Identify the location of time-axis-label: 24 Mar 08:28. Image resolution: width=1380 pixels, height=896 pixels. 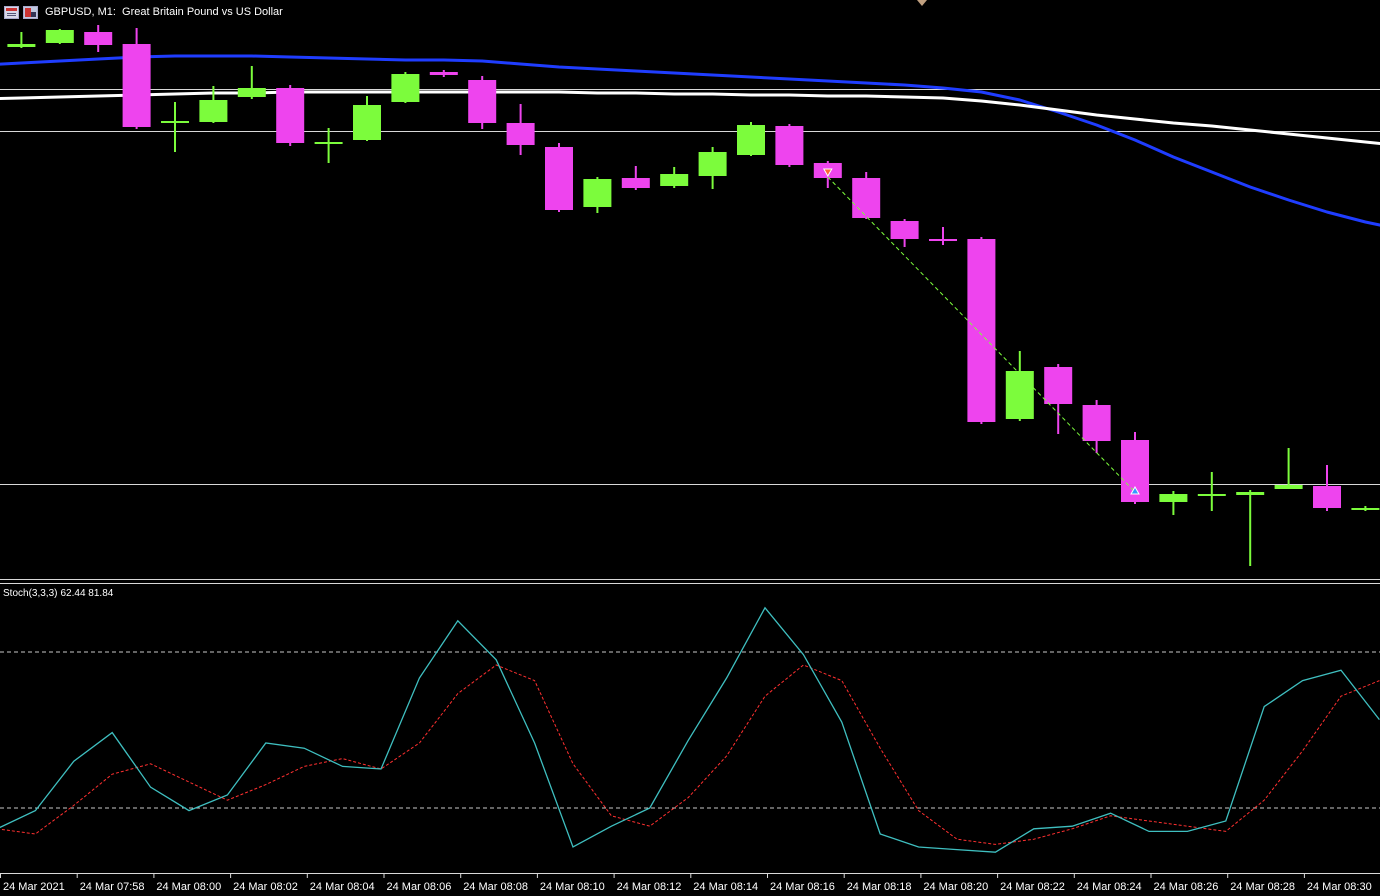
(1262, 887).